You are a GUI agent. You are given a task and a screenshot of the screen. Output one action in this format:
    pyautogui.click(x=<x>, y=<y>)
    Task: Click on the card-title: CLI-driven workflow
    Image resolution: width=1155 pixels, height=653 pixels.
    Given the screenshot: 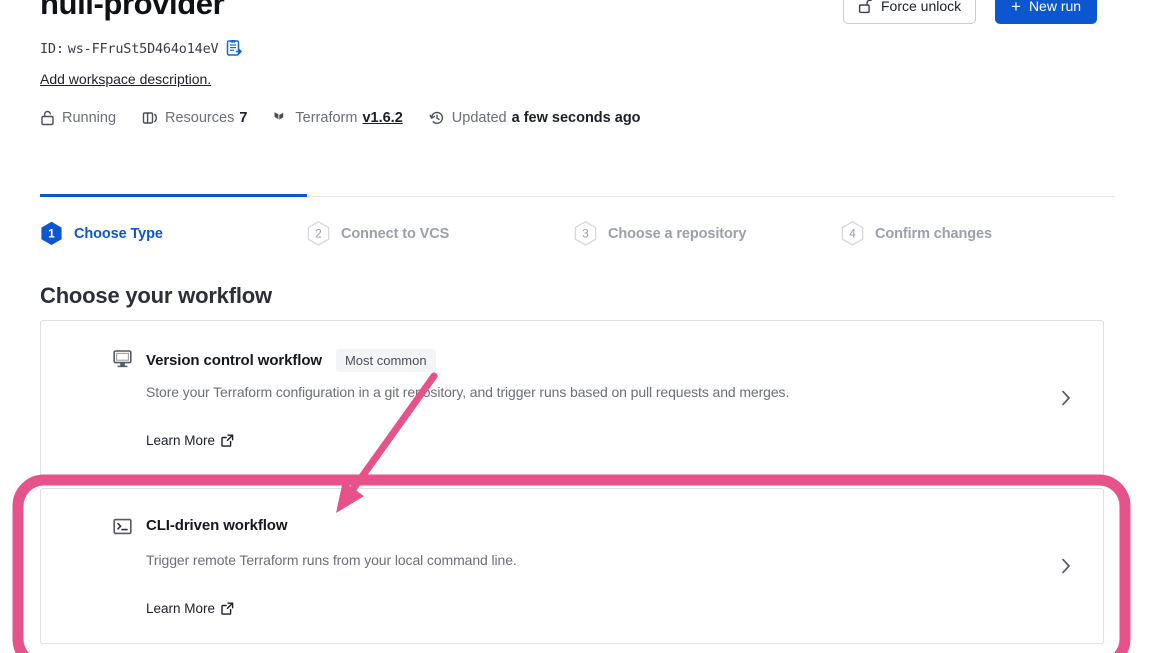 What is the action you would take?
    pyautogui.click(x=217, y=525)
    